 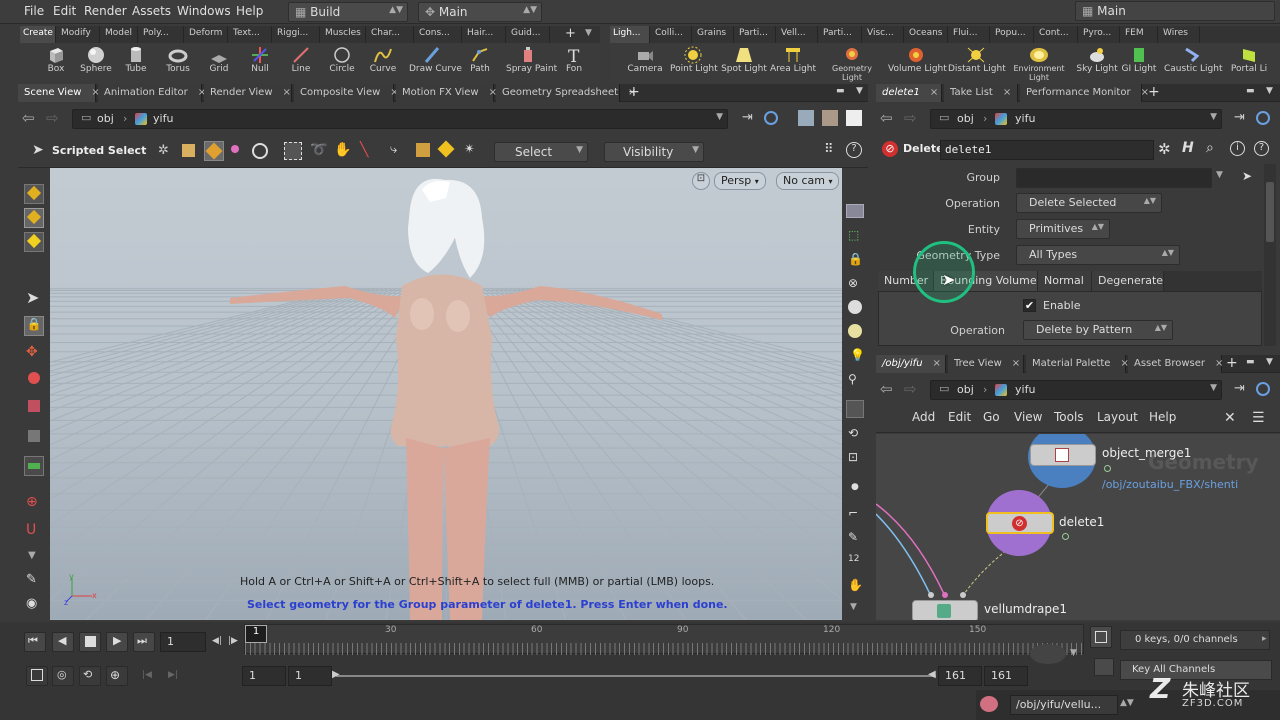 I want to click on keys-icon, so click(x=1101, y=637).